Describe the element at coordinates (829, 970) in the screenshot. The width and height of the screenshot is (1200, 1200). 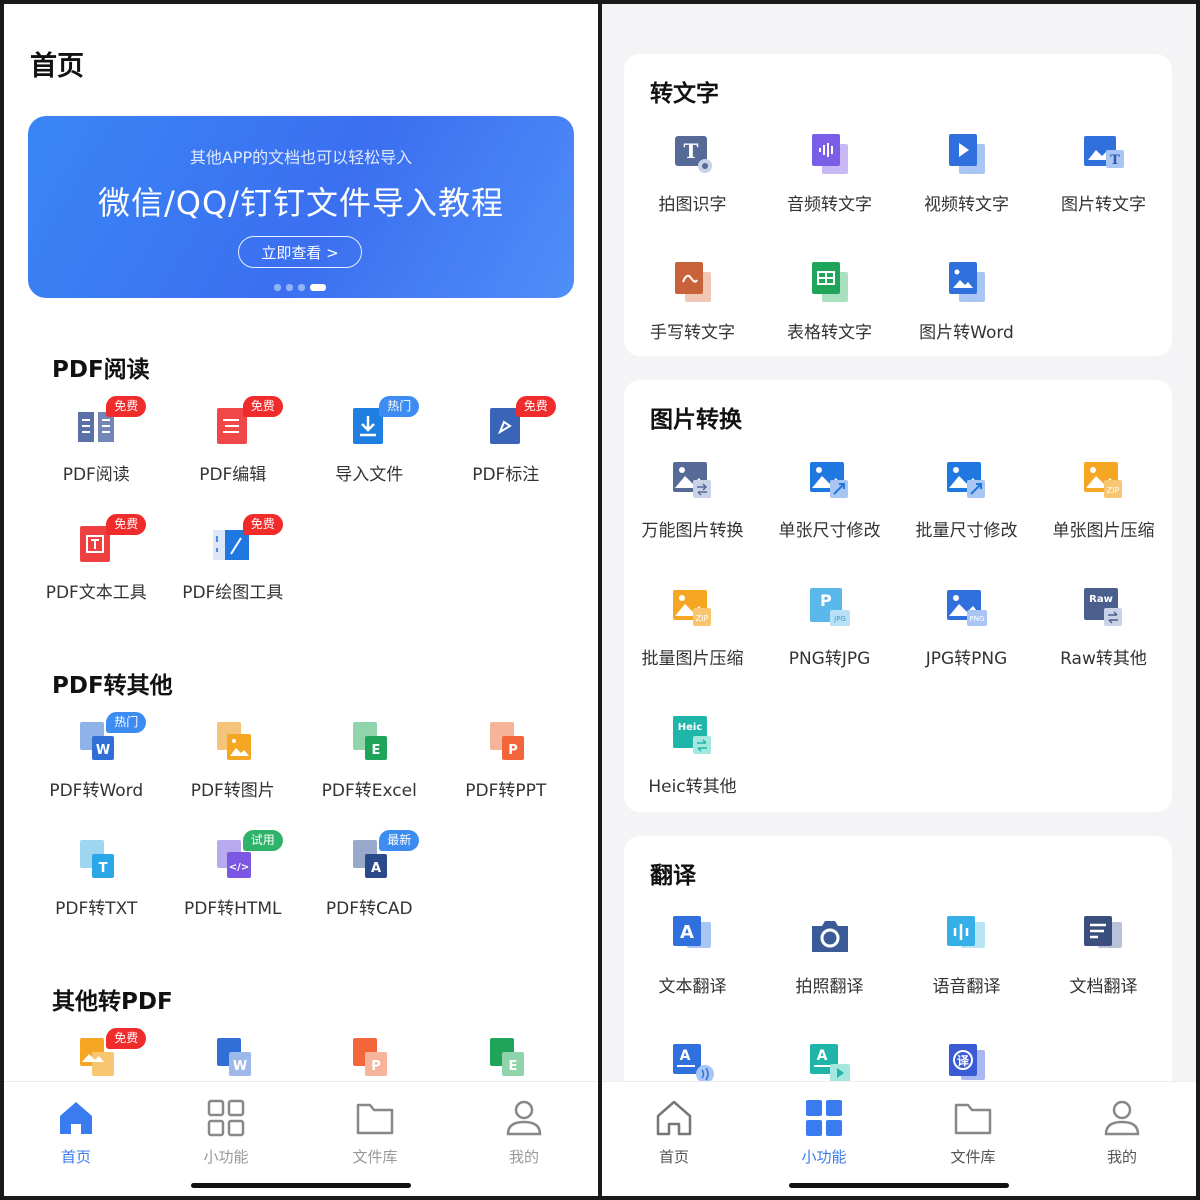
I see `tool-item: 拍照翻译` at that location.